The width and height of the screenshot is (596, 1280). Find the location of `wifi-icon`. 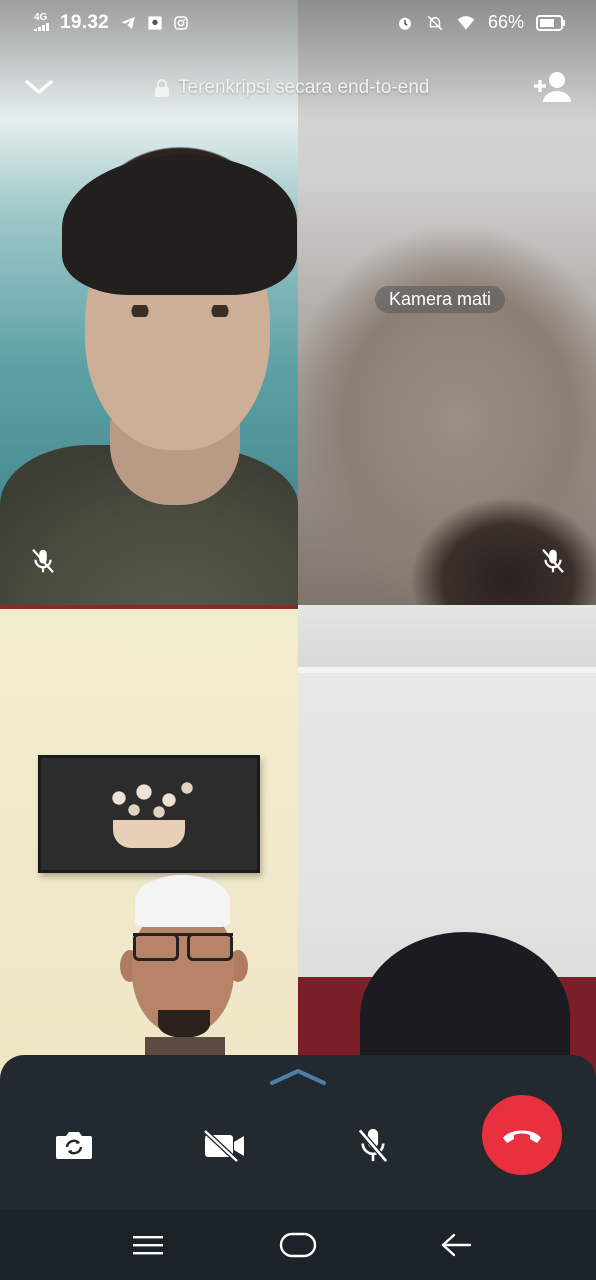

wifi-icon is located at coordinates (466, 22).